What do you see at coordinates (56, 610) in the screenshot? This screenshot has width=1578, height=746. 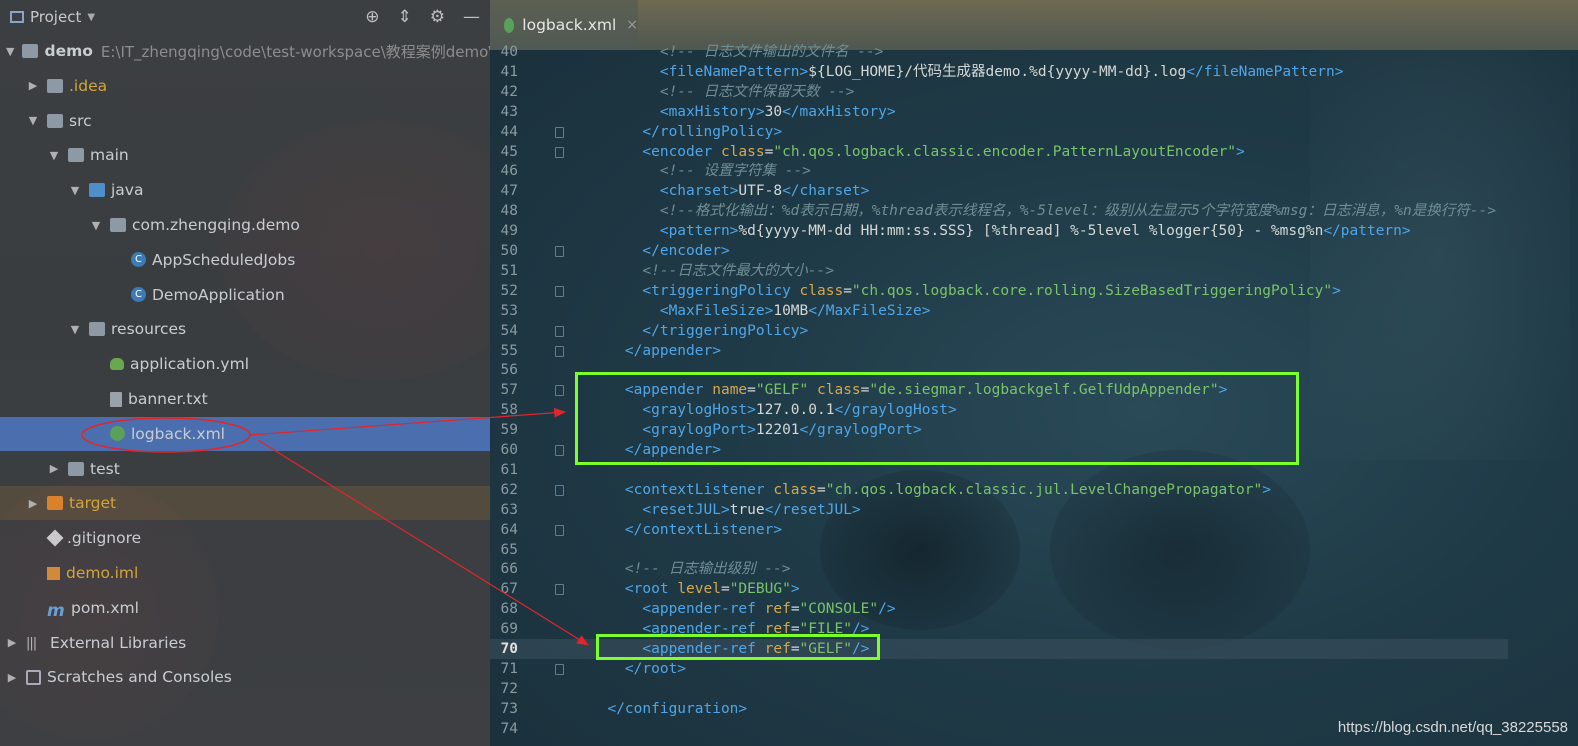 I see `maven-file-icon: m` at bounding box center [56, 610].